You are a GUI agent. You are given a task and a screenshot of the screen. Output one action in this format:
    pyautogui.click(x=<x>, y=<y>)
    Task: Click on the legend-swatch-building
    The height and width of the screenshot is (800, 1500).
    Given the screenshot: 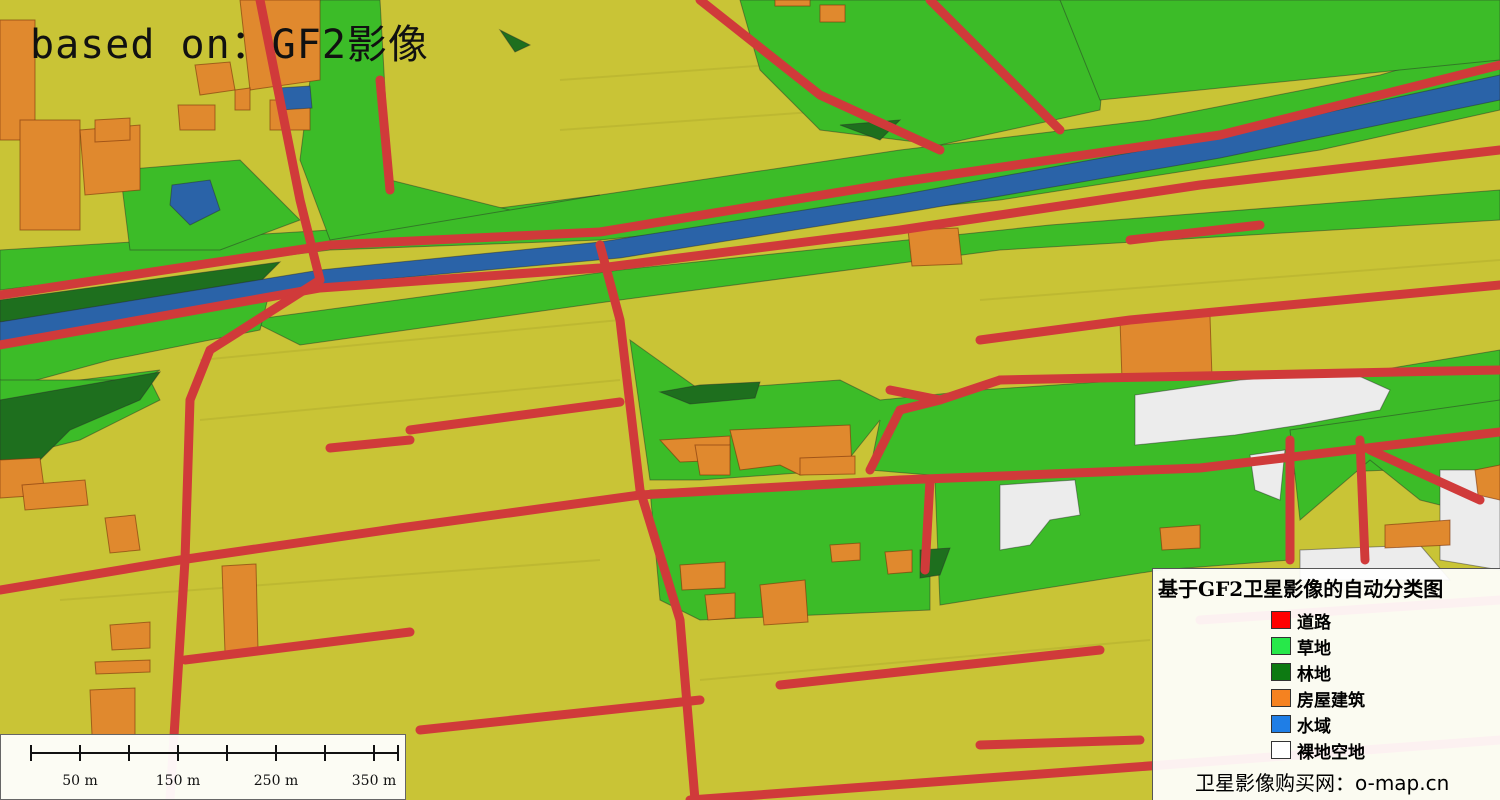 What is the action you would take?
    pyautogui.click(x=1281, y=698)
    